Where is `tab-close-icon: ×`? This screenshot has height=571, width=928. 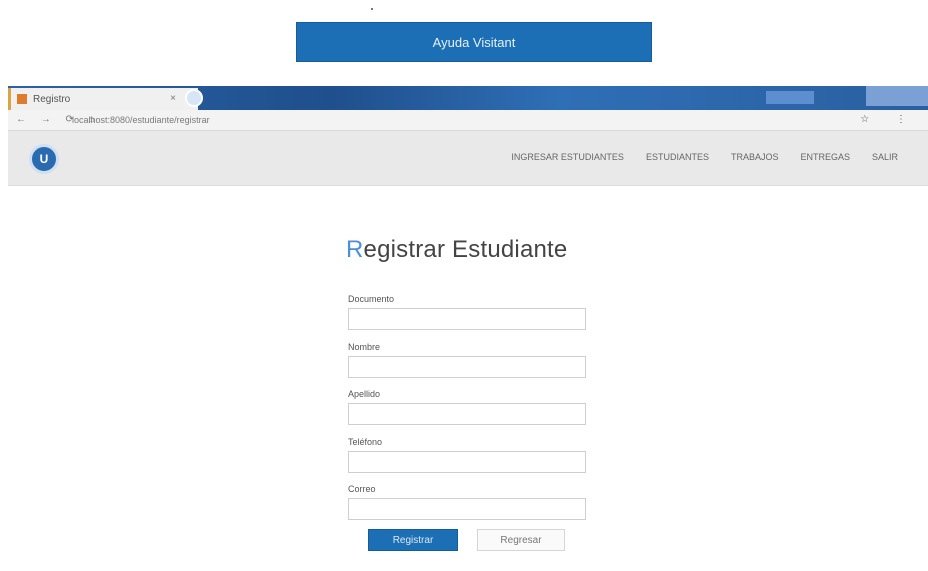
tab-close-icon: × is located at coordinates (173, 98).